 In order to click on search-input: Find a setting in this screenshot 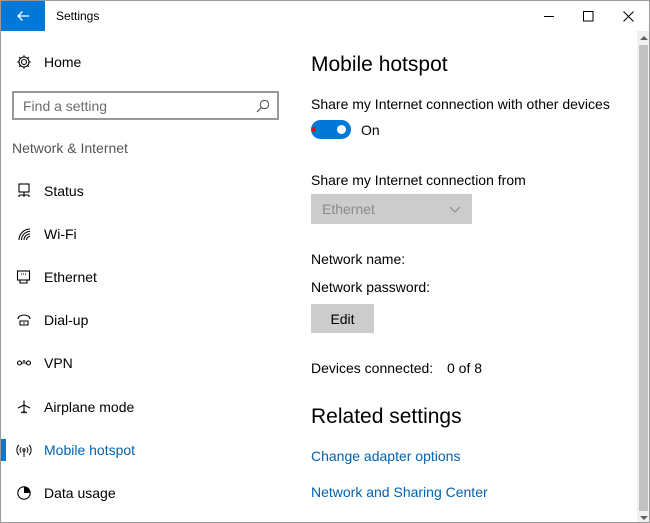, I will do `click(145, 105)`.